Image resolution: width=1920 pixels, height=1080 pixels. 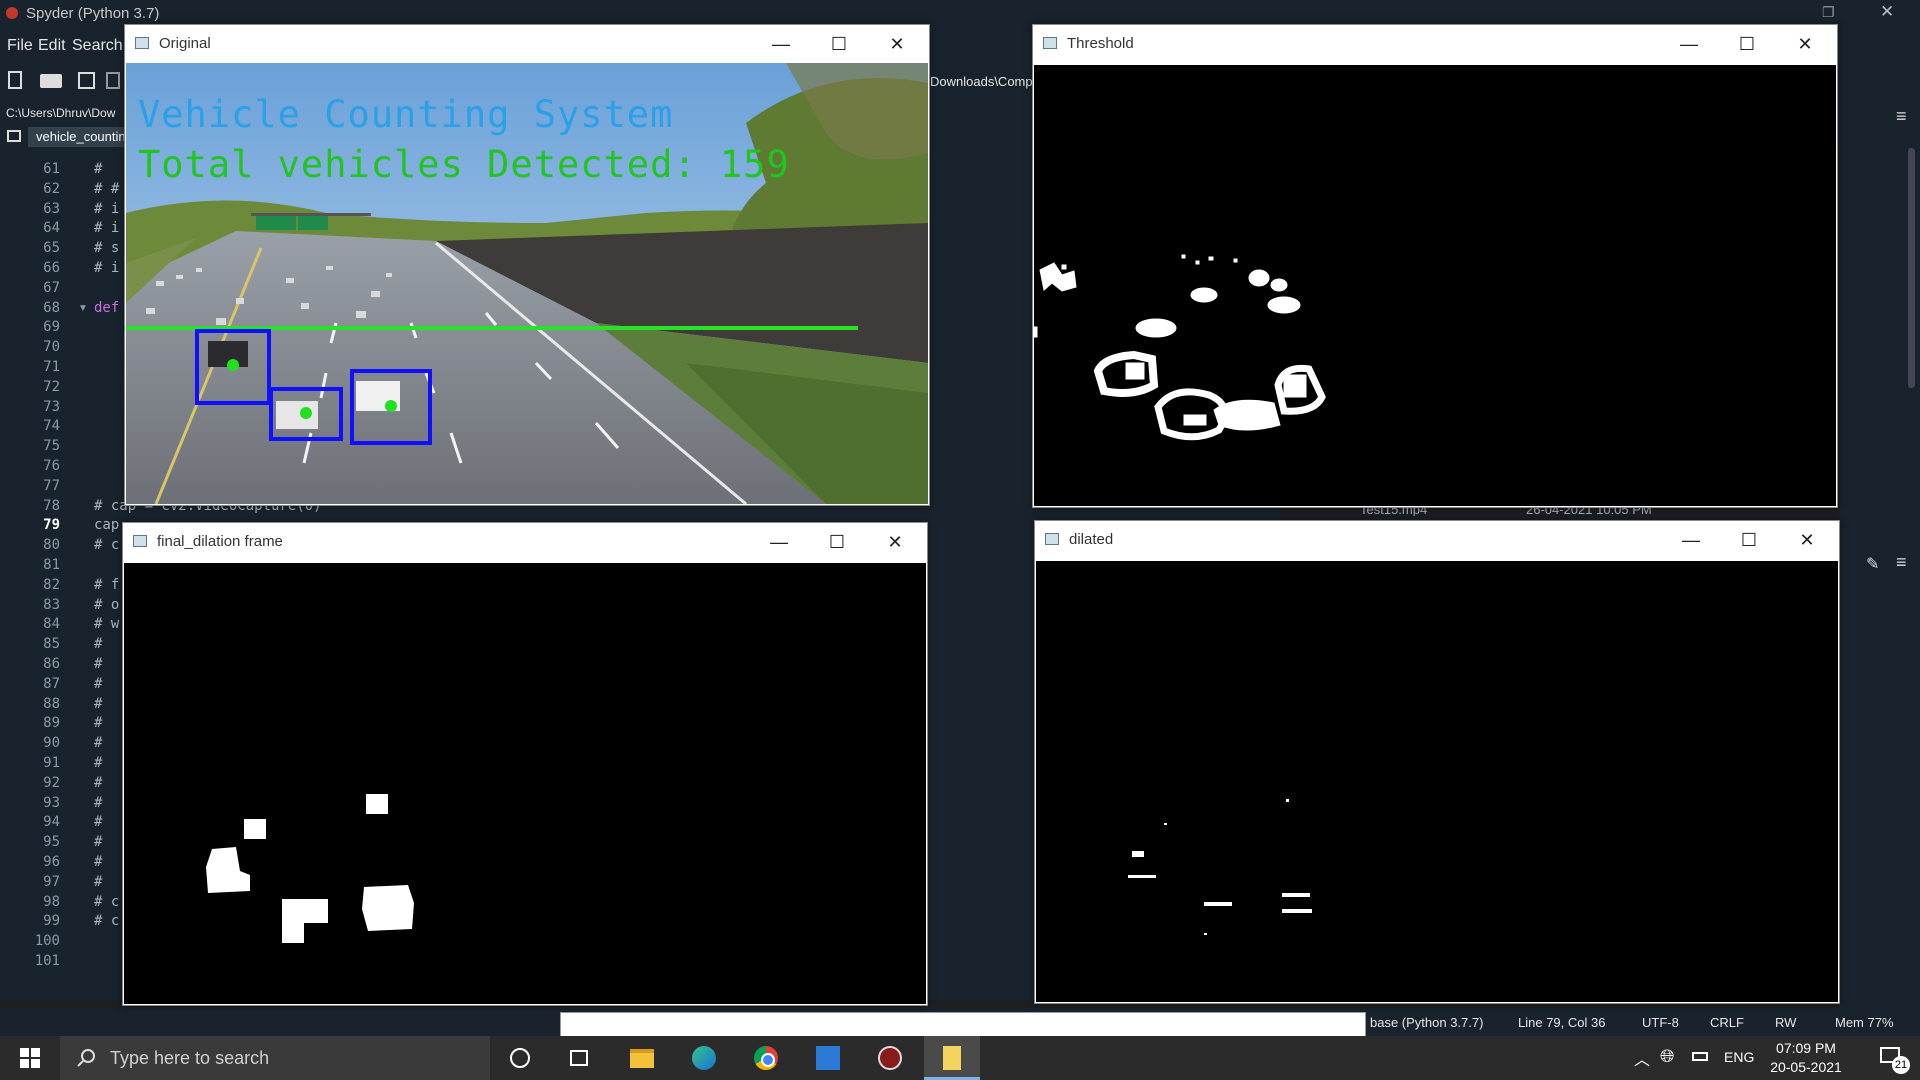 I want to click on taskbar-edge, so click(x=704, y=1058).